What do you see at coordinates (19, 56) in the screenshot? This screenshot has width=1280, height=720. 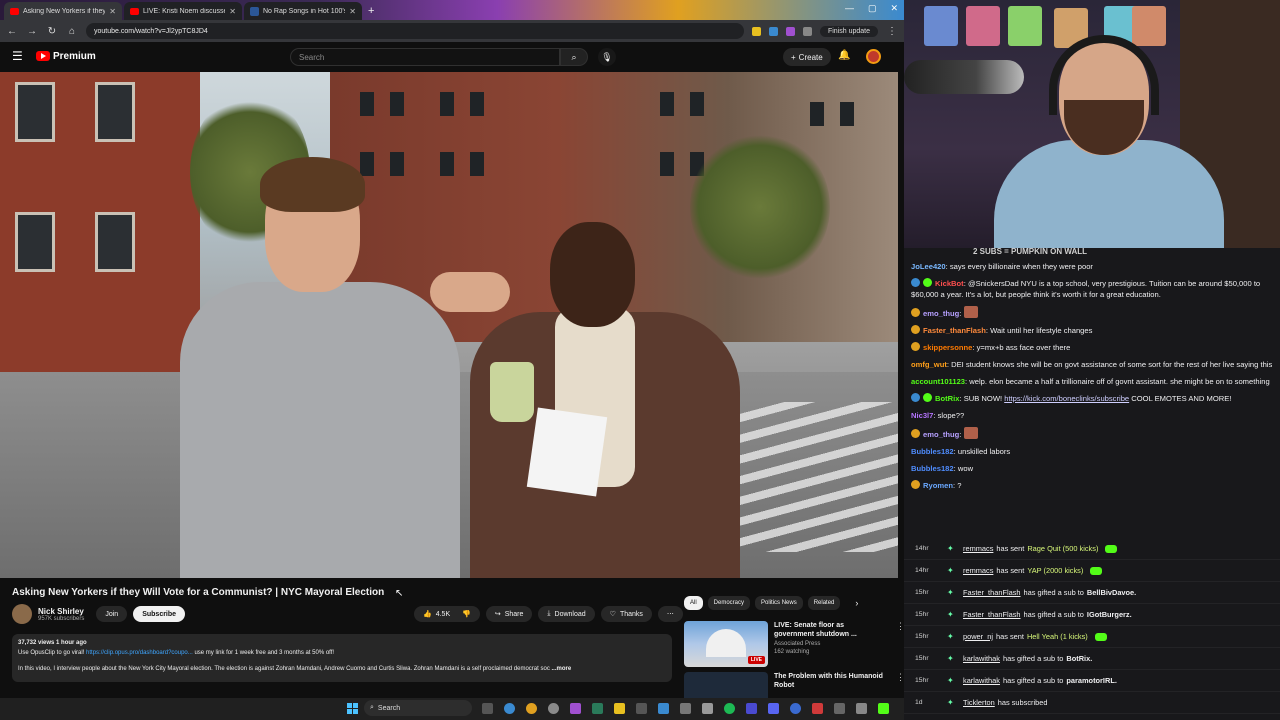 I see `hamburger-menu-icon: ☰` at bounding box center [19, 56].